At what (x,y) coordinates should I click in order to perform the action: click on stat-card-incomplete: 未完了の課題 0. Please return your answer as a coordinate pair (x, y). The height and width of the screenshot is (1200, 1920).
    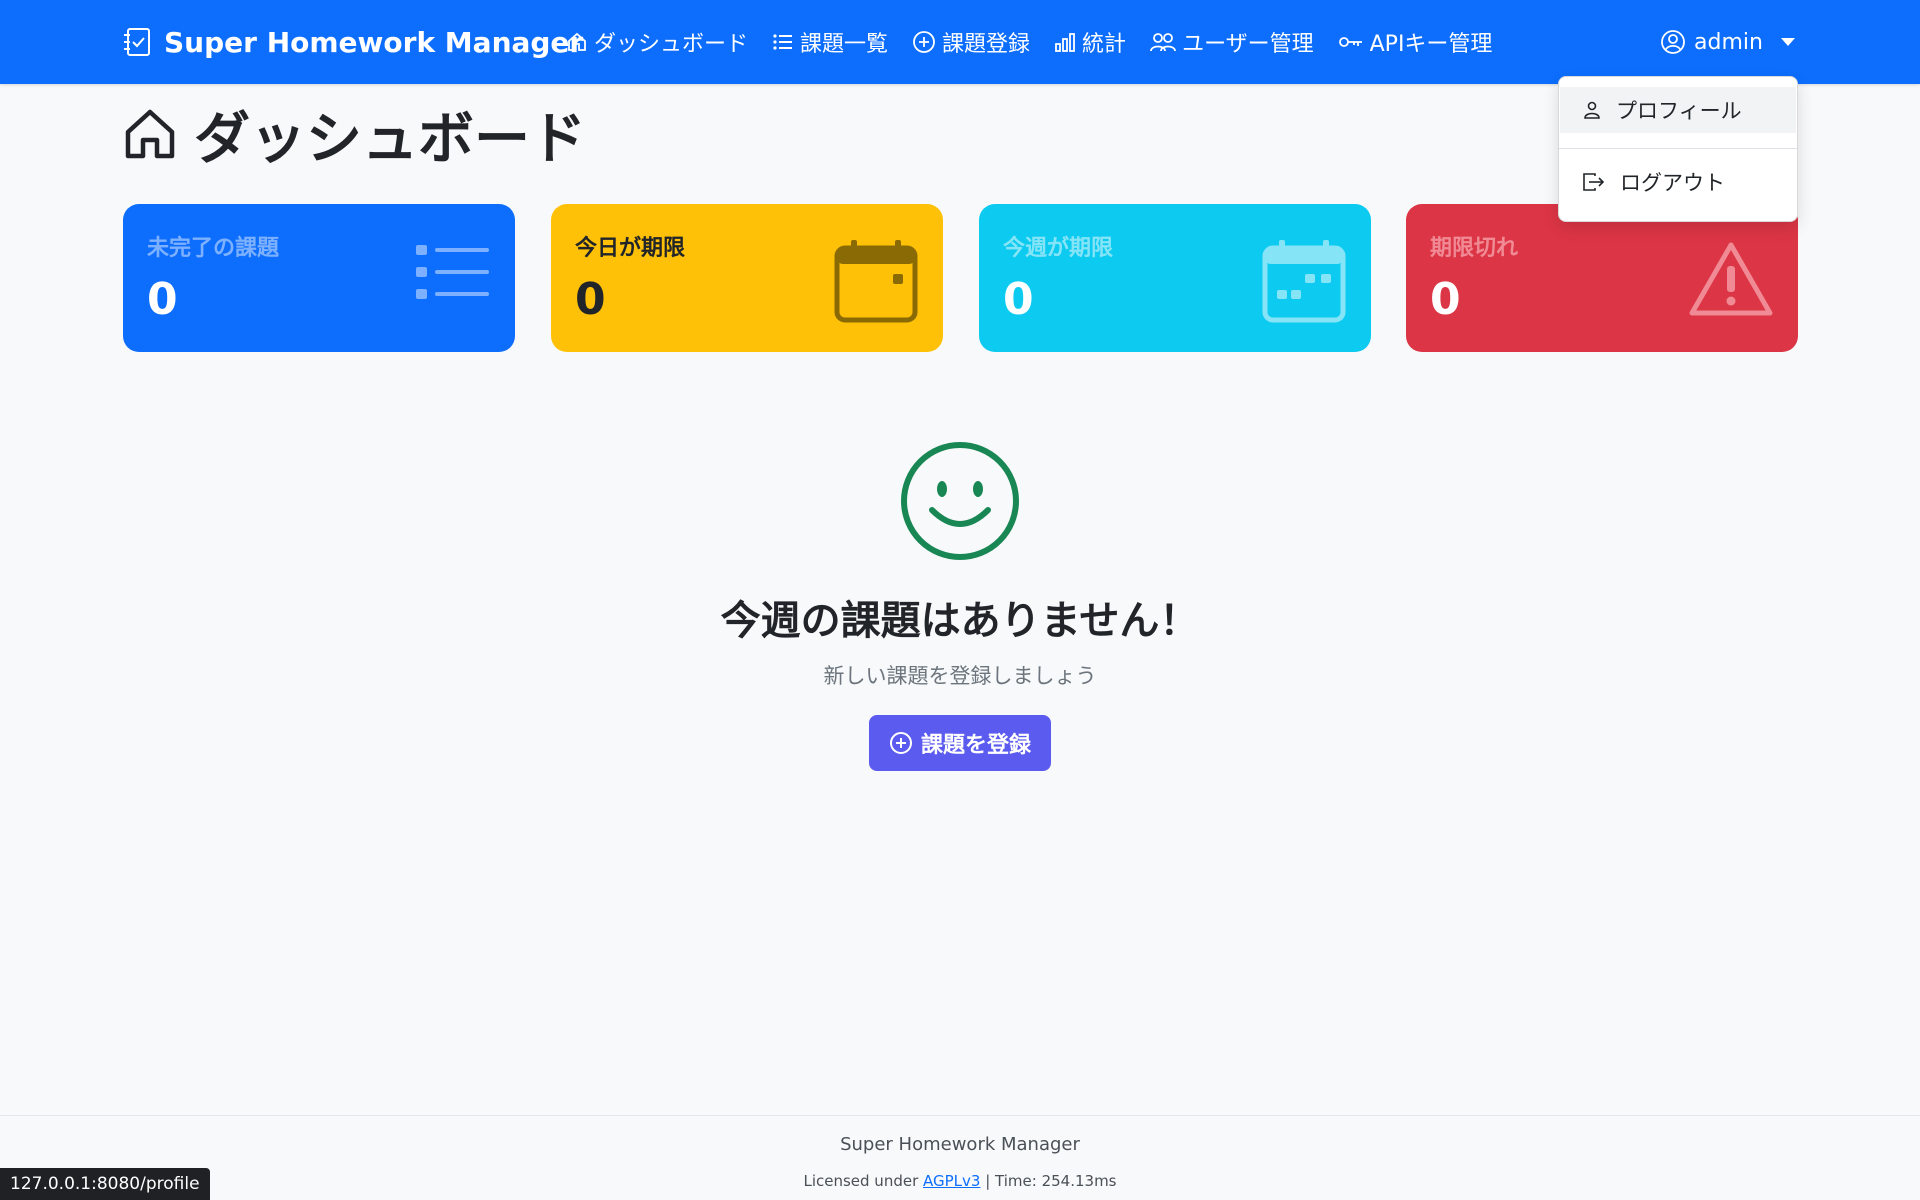
    Looking at the image, I should click on (319, 278).